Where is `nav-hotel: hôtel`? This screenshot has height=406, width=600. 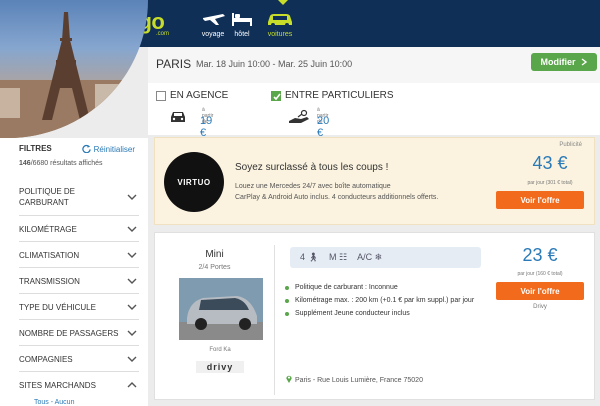
nav-hotel: hôtel is located at coordinates (242, 23).